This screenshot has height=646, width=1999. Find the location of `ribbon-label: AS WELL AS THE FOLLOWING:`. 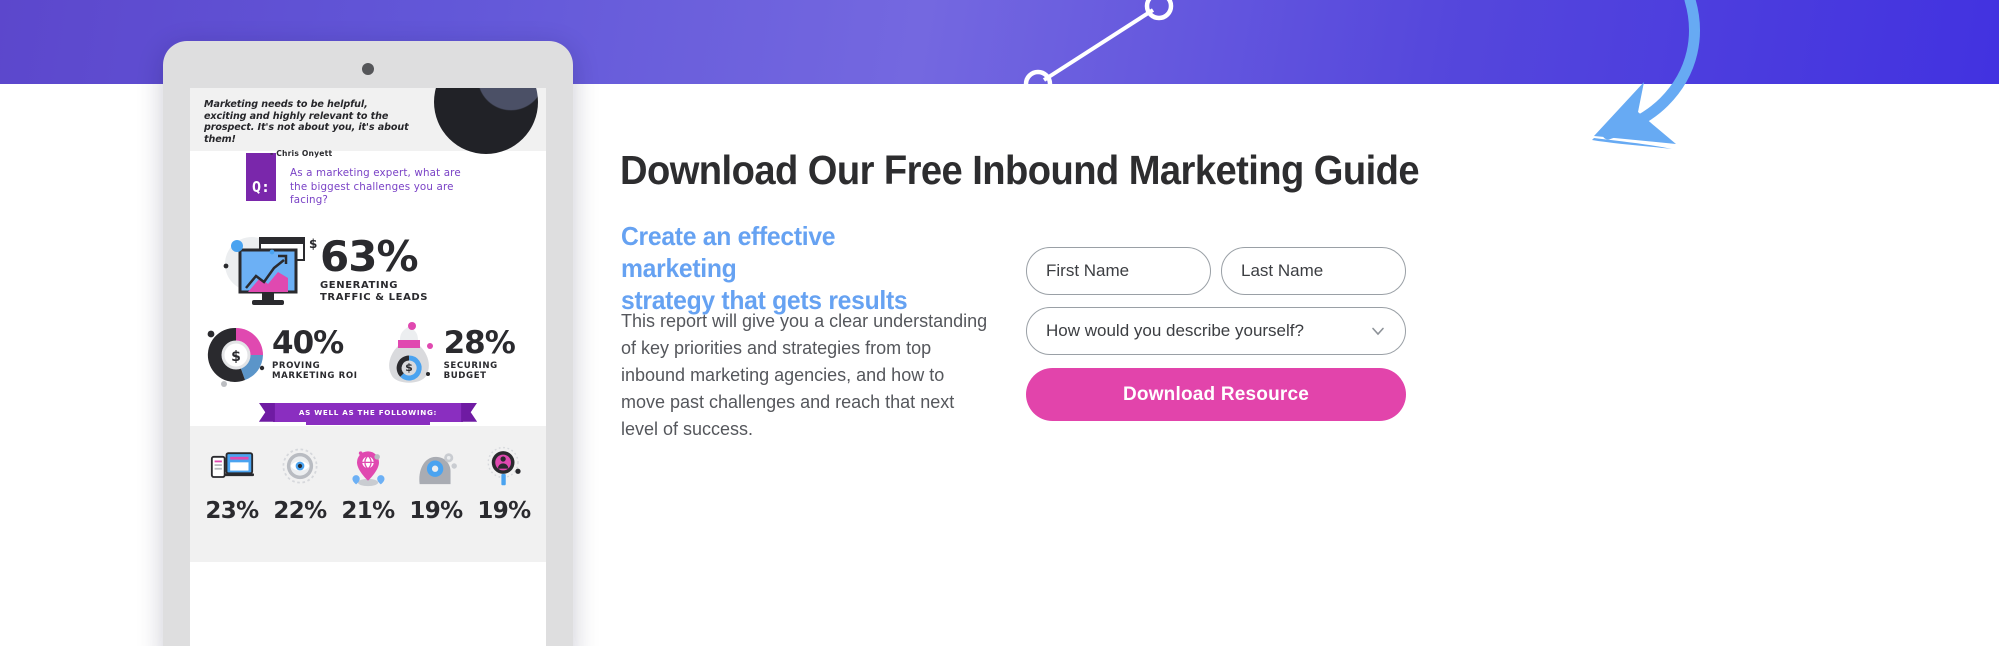

ribbon-label: AS WELL AS THE FOLLOWING: is located at coordinates (368, 412).